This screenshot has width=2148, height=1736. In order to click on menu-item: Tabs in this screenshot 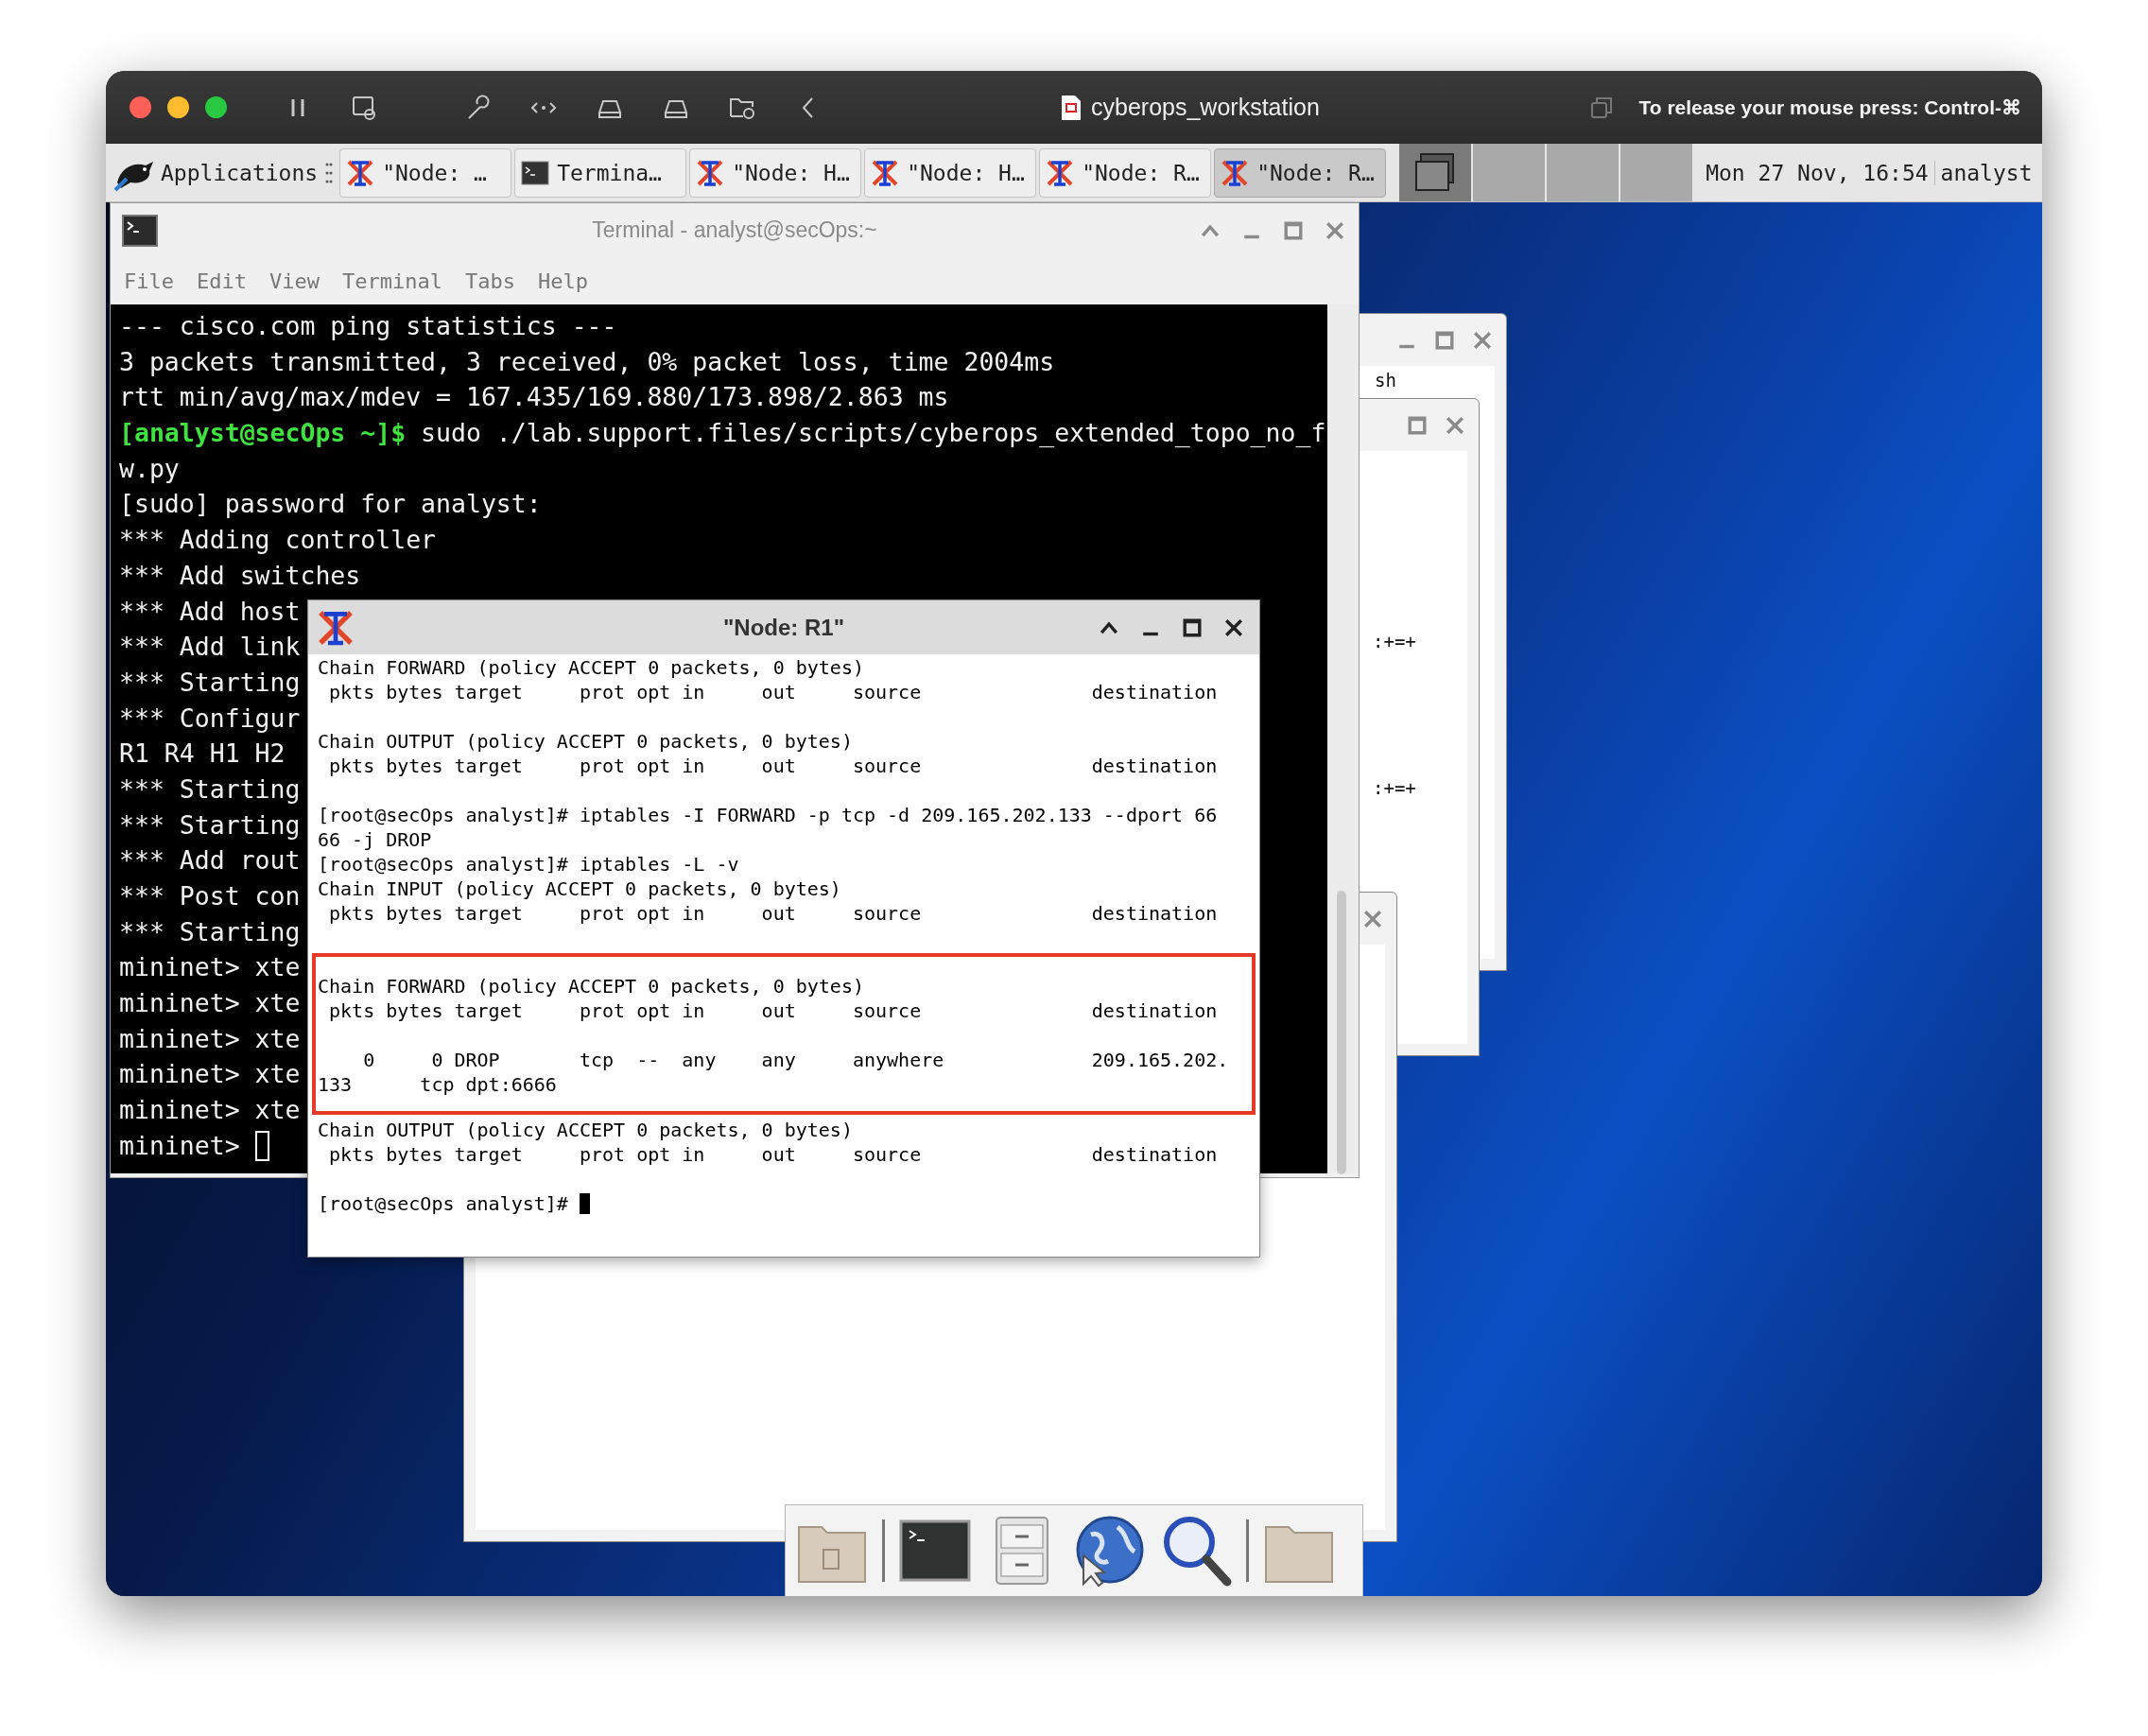, I will do `click(489, 281)`.